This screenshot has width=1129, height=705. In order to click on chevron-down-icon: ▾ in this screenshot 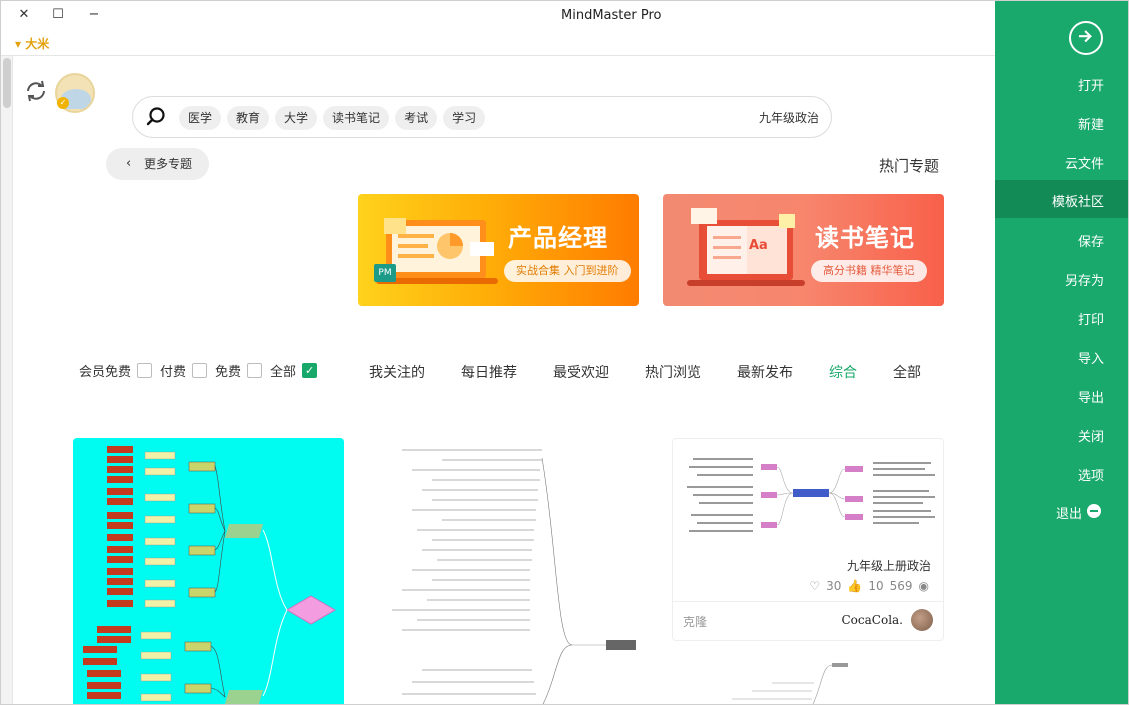, I will do `click(18, 44)`.